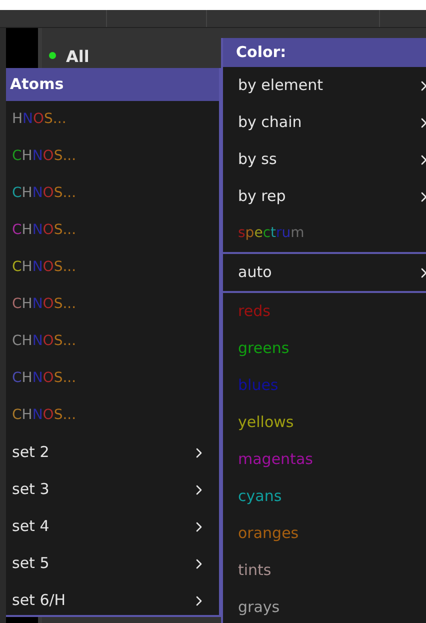  I want to click on menu-item: tints, so click(324, 570).